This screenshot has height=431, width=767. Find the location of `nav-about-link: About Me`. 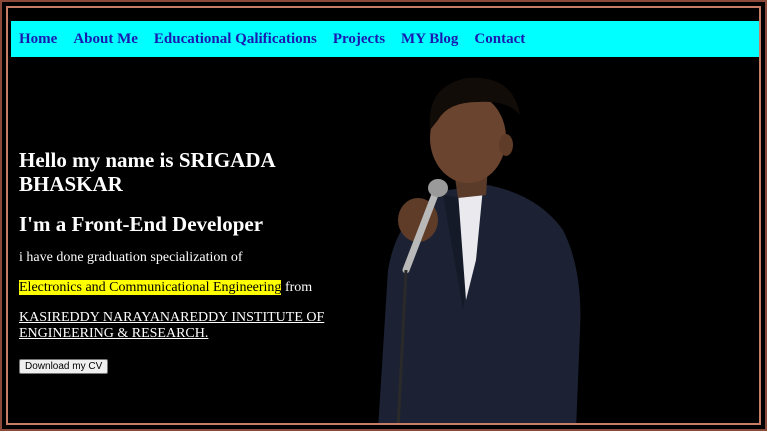

nav-about-link: About Me is located at coordinates (105, 39).